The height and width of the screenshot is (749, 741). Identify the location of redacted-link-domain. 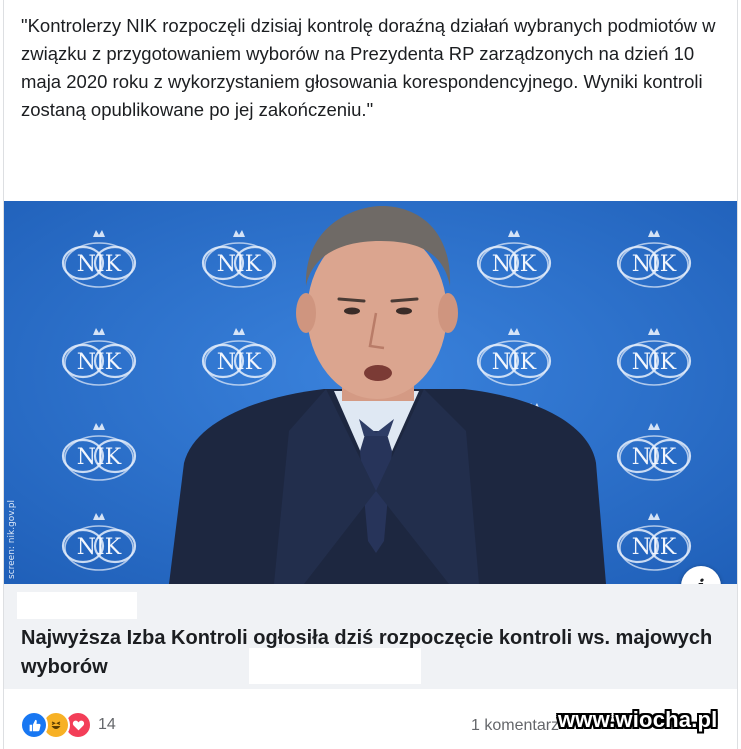
(77, 605).